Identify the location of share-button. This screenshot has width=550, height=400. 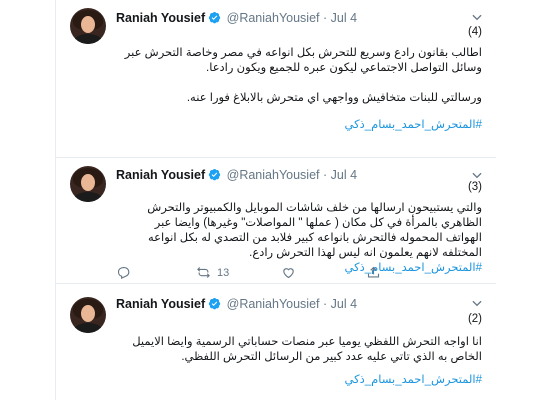
(373, 272).